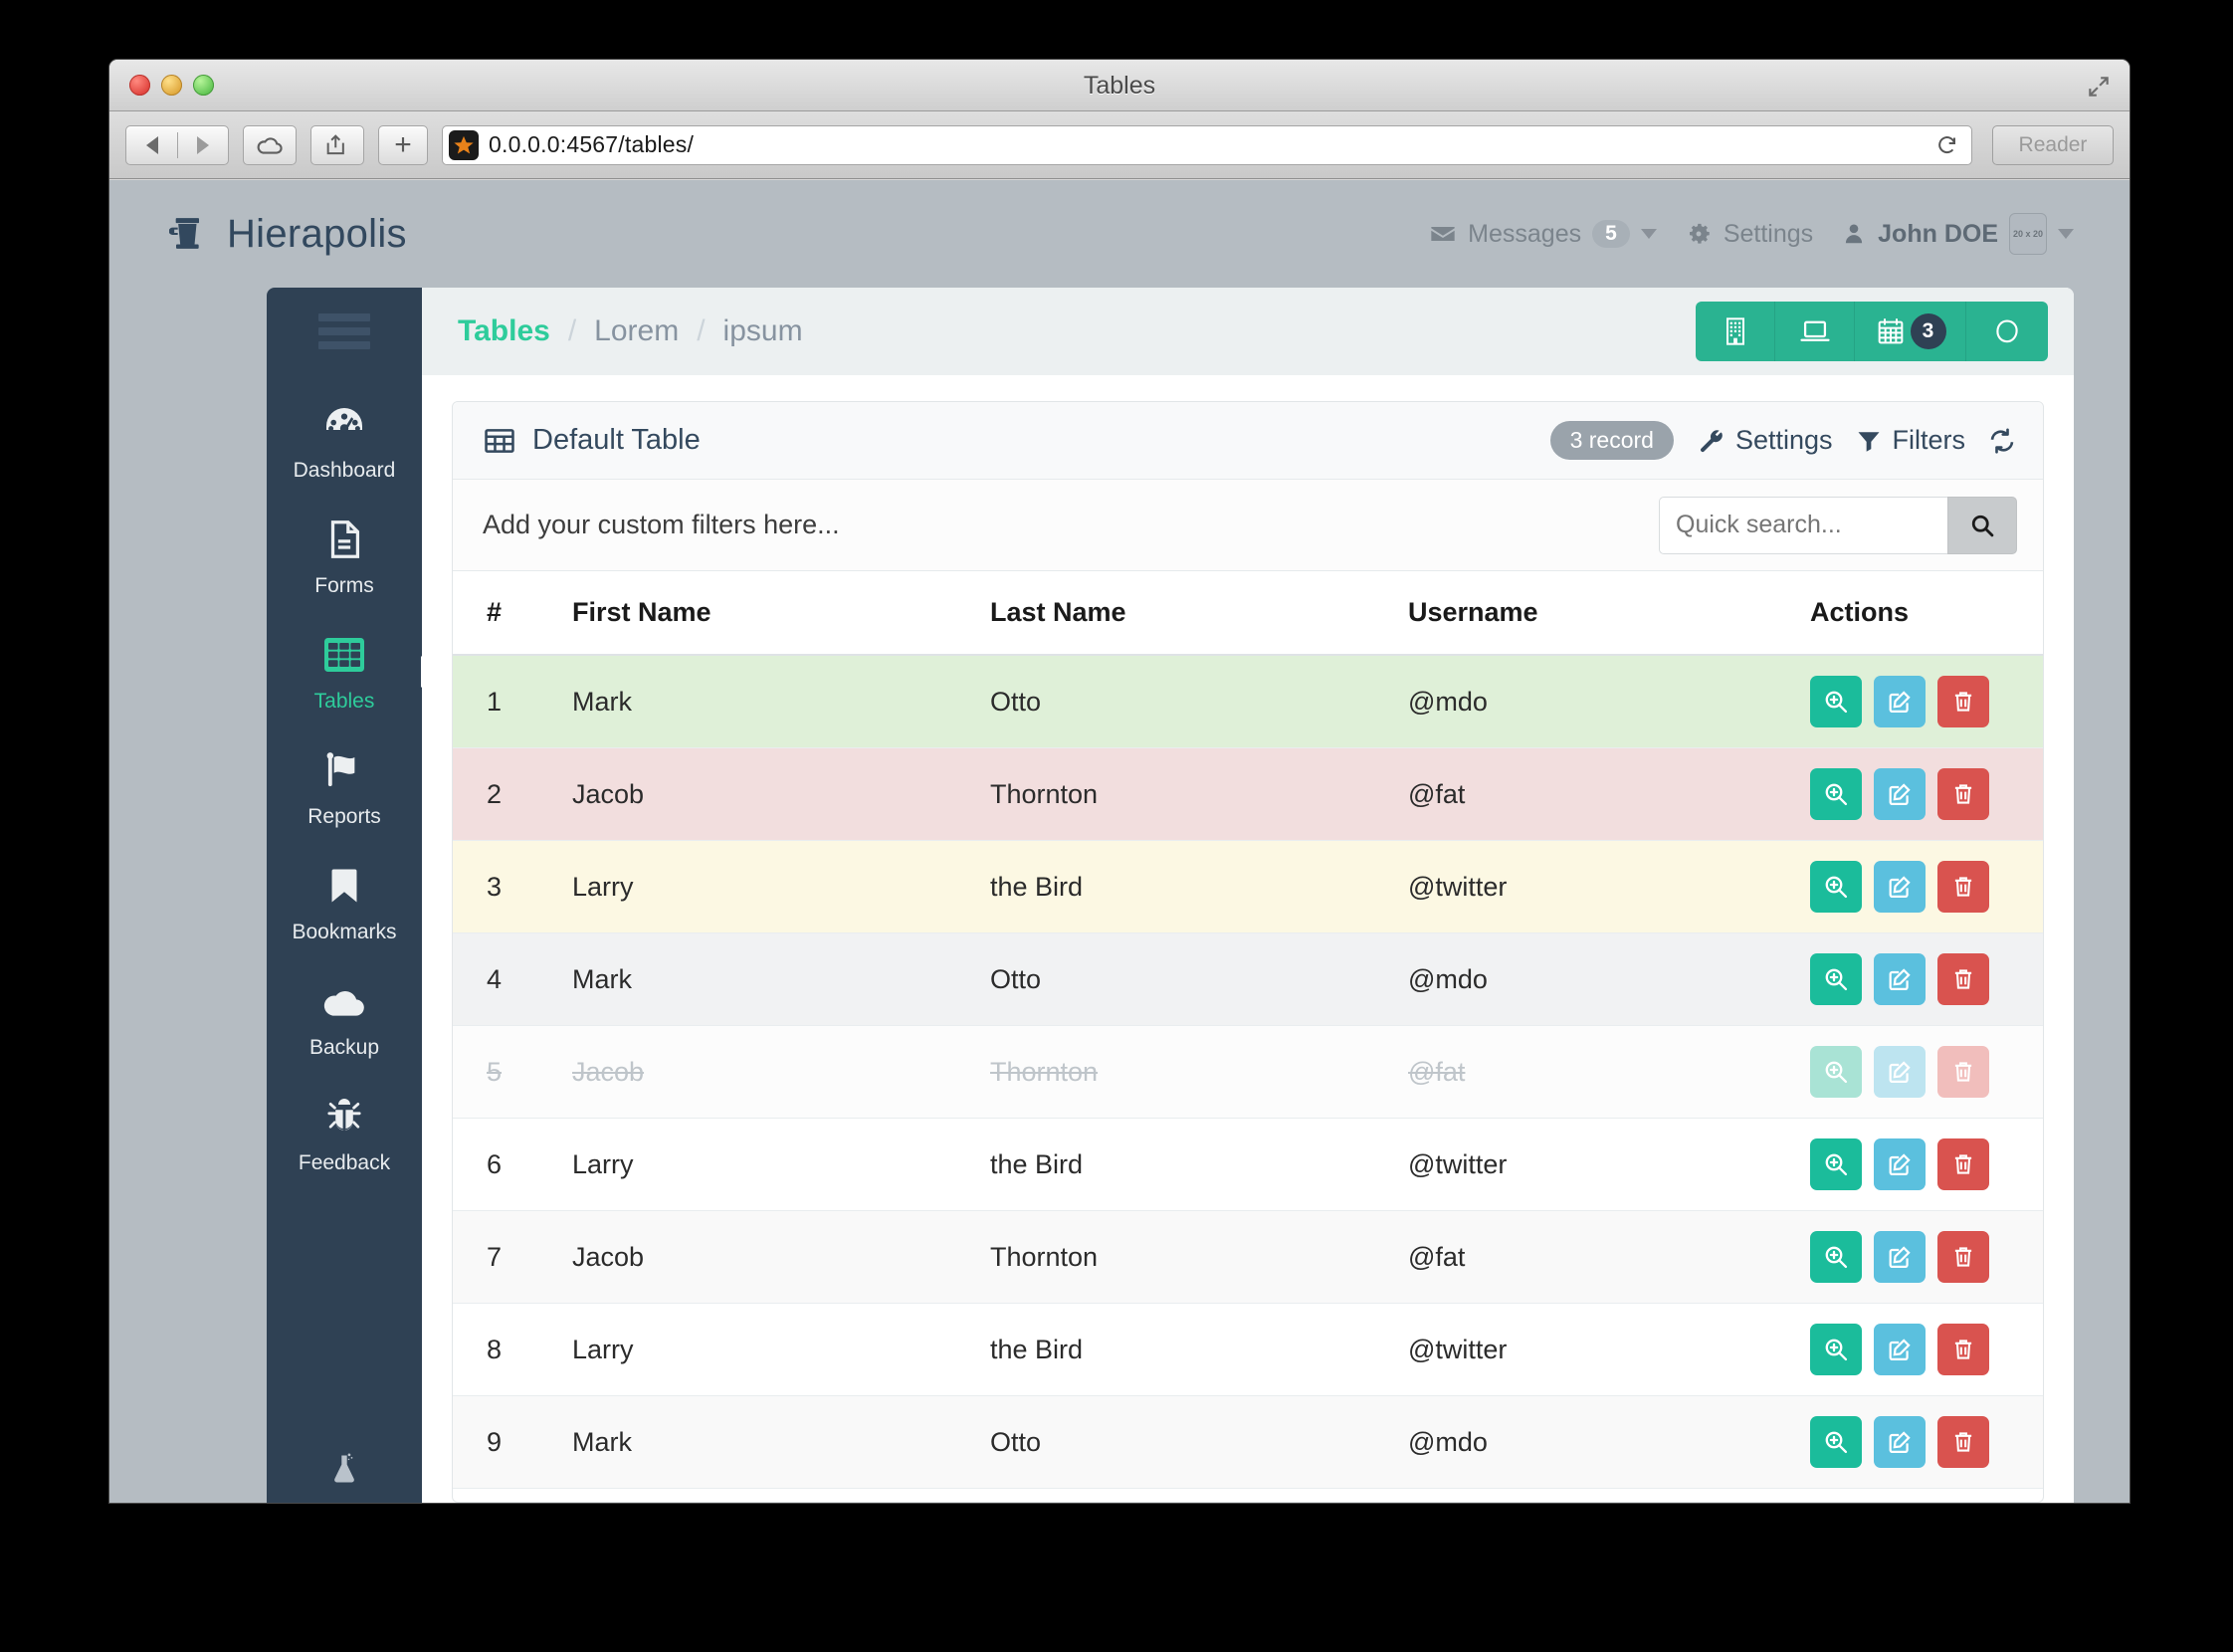  Describe the element at coordinates (1982, 525) in the screenshot. I see `search-button` at that location.